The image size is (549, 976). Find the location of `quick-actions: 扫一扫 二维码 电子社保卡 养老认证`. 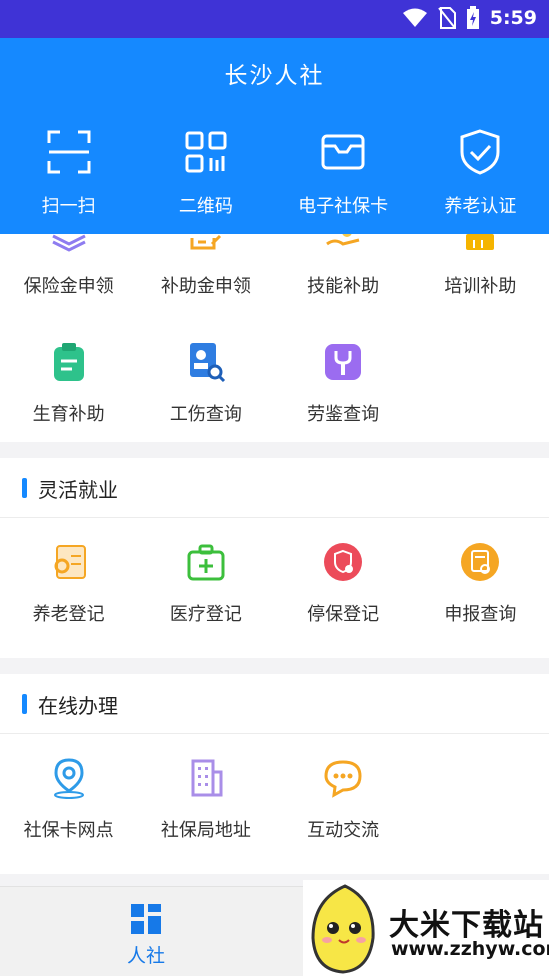

quick-actions: 扫一扫 二维码 电子社保卡 养老认证 is located at coordinates (274, 173).